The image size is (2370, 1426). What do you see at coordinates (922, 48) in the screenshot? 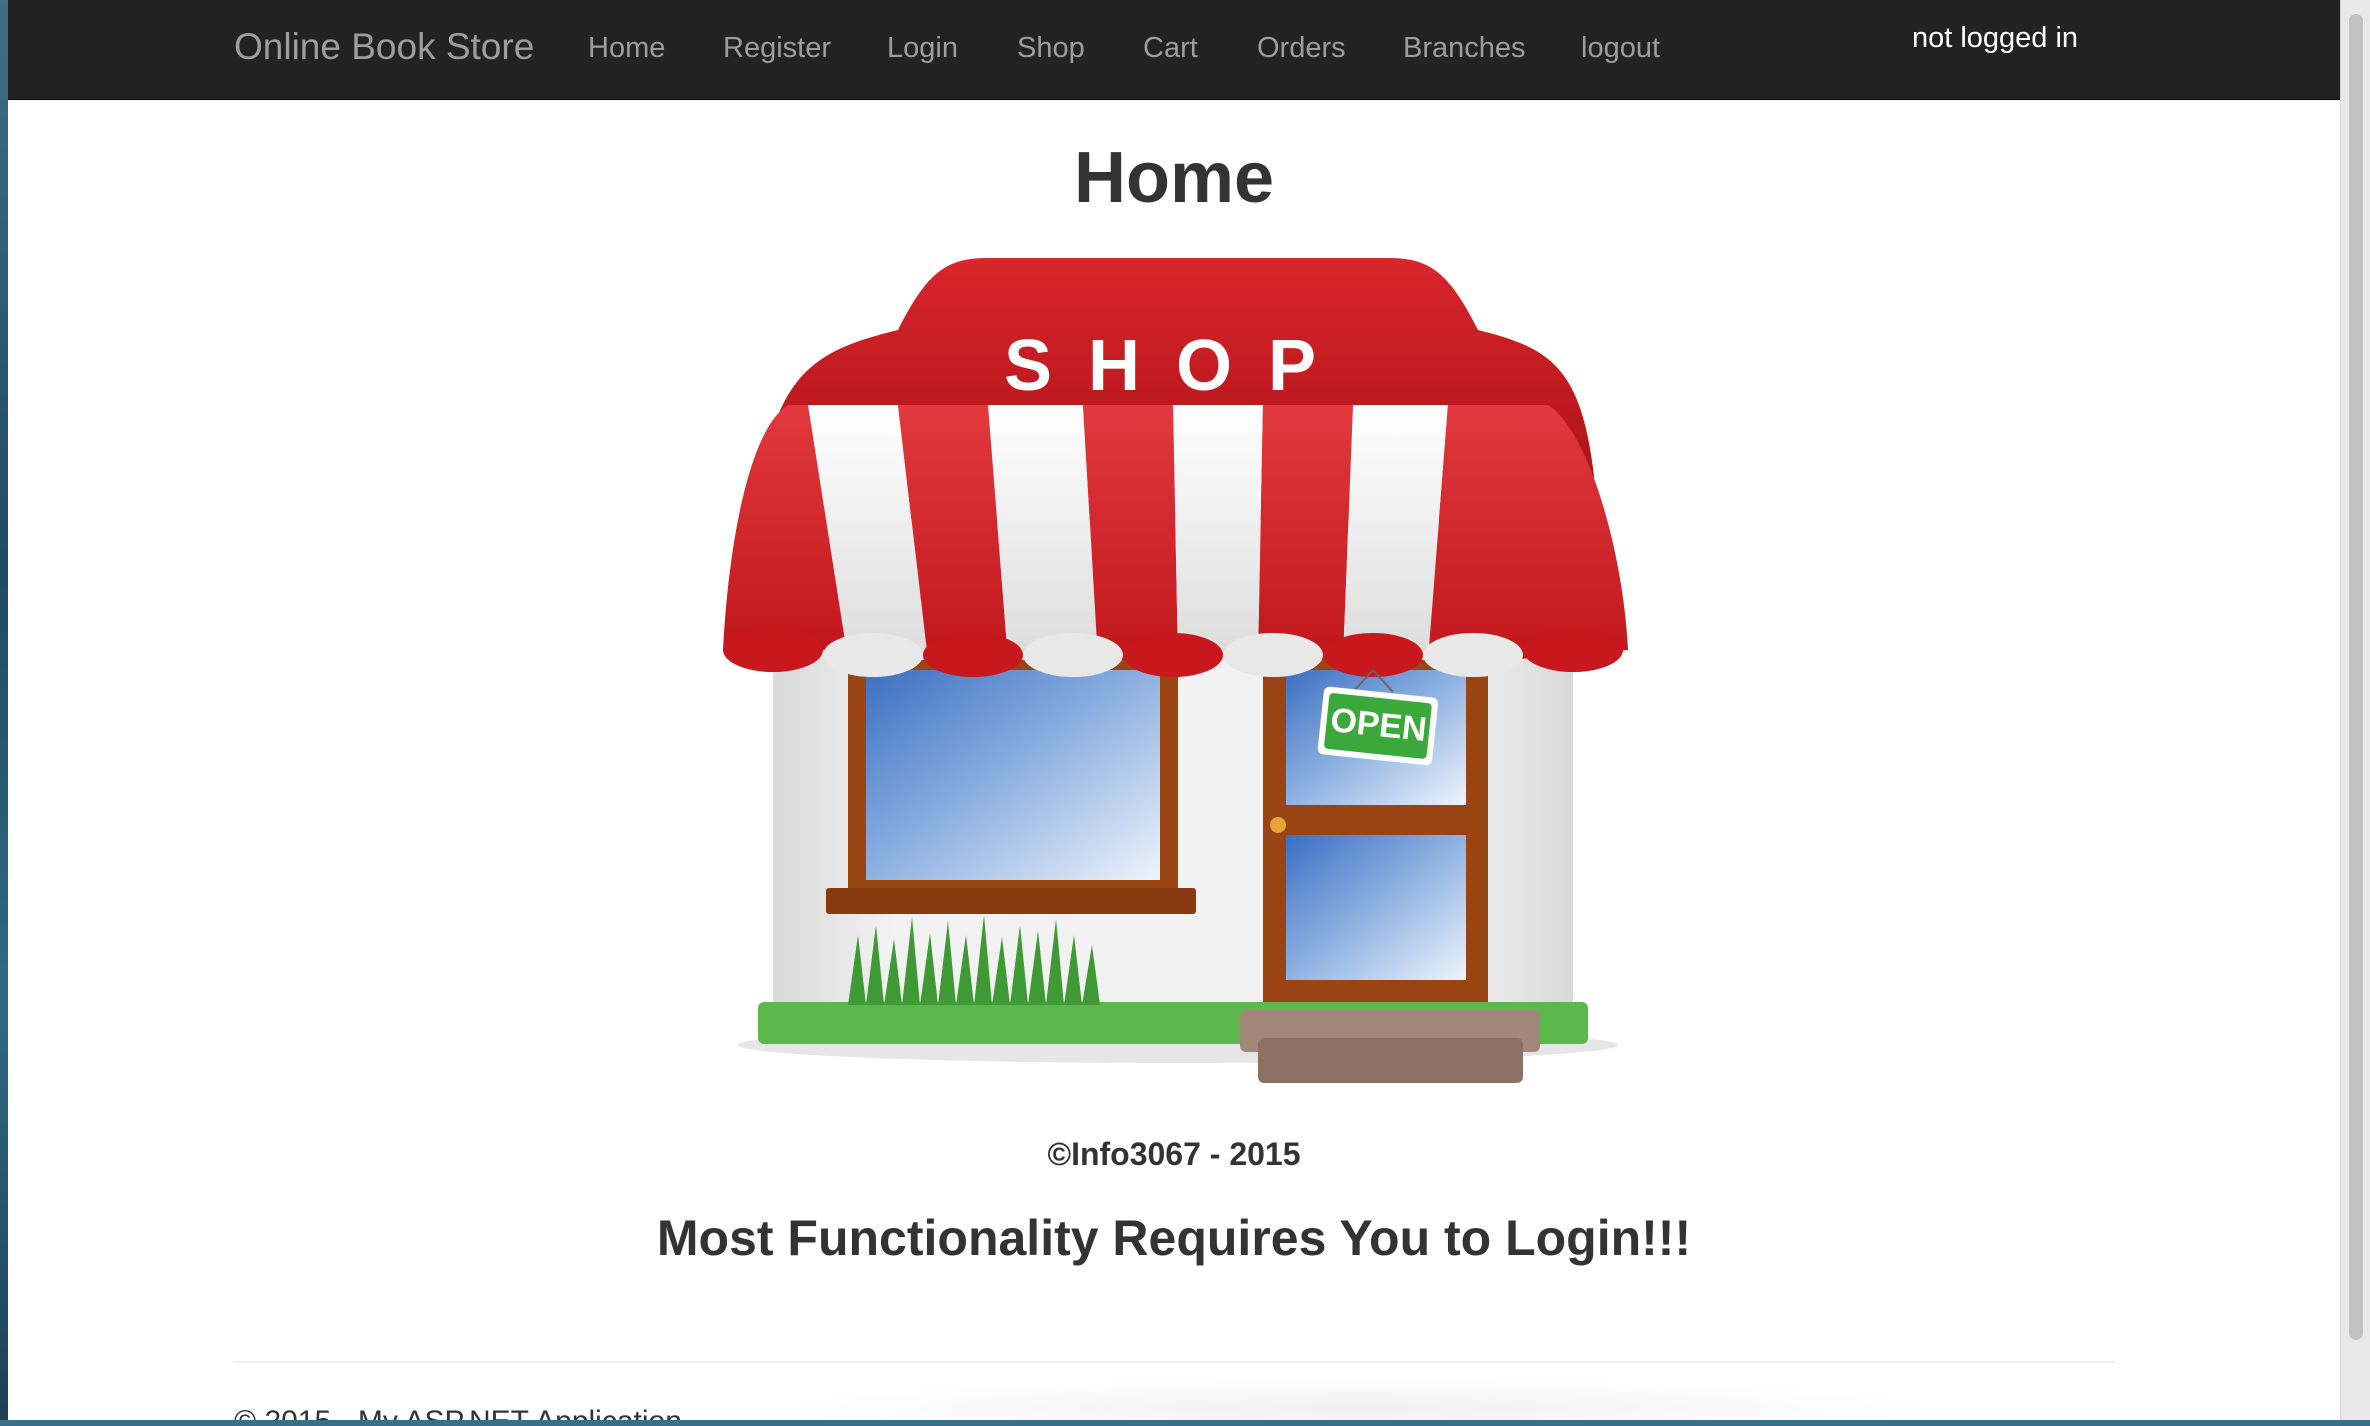
I see `nav-login: Login` at bounding box center [922, 48].